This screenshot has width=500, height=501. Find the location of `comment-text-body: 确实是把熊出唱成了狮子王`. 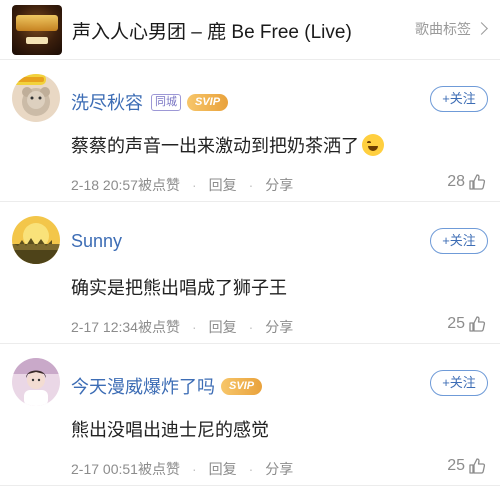

comment-text-body: 确实是把熊出唱成了狮子王 is located at coordinates (179, 288).